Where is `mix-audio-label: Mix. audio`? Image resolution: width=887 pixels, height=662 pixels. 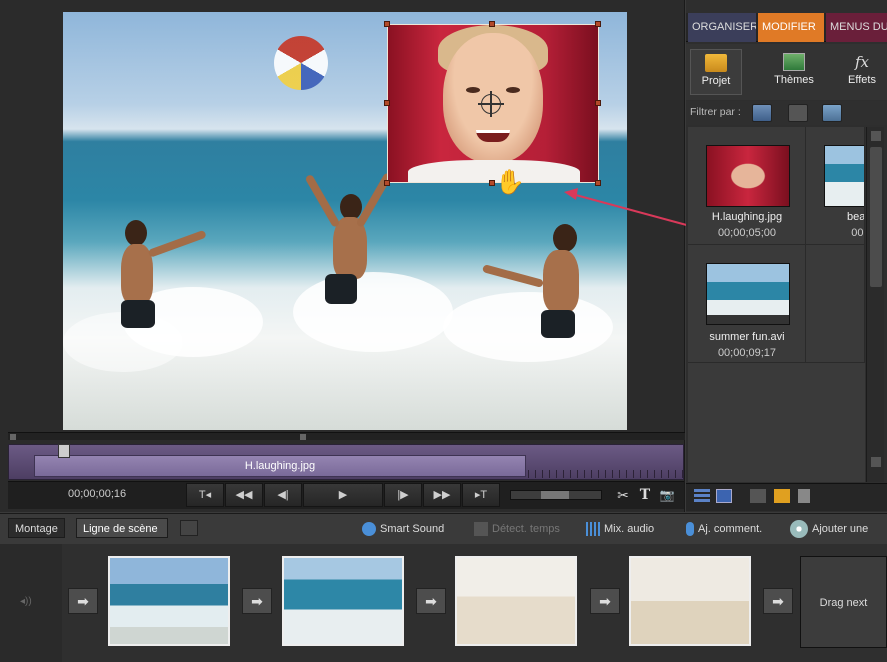 mix-audio-label: Mix. audio is located at coordinates (629, 529).